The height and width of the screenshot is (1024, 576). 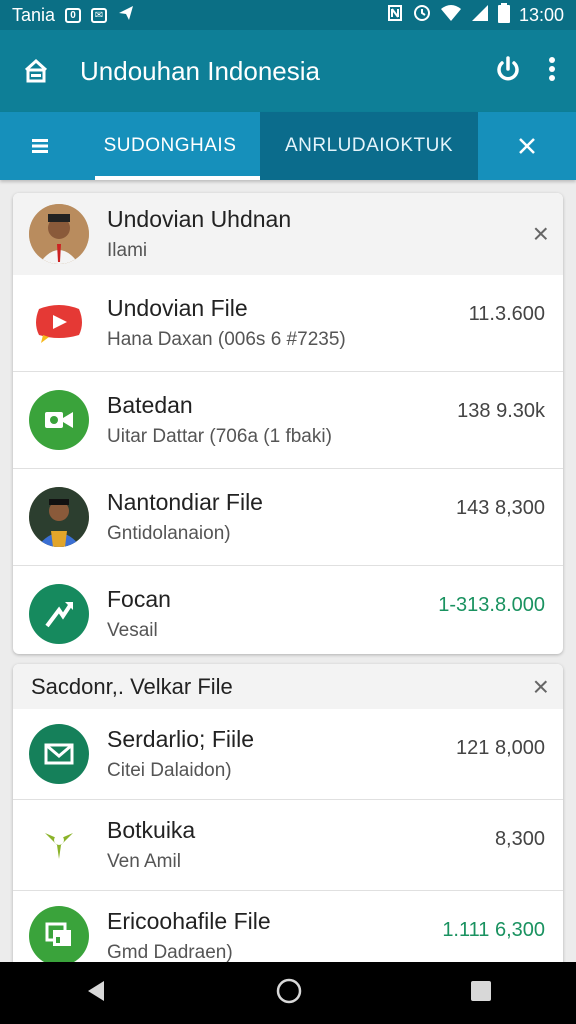 I want to click on item-subtitle: Gmd Dadraen), so click(x=170, y=952).